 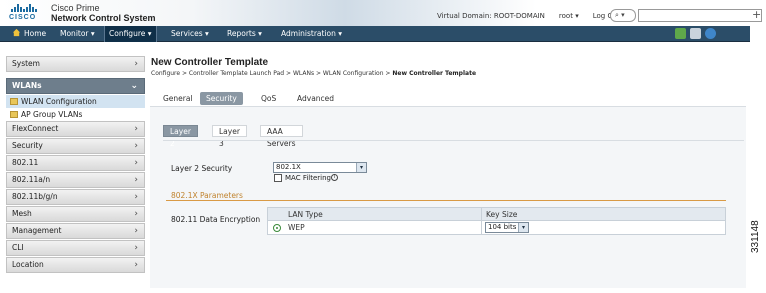 What do you see at coordinates (565, 16) in the screenshot?
I see `user-name: root` at bounding box center [565, 16].